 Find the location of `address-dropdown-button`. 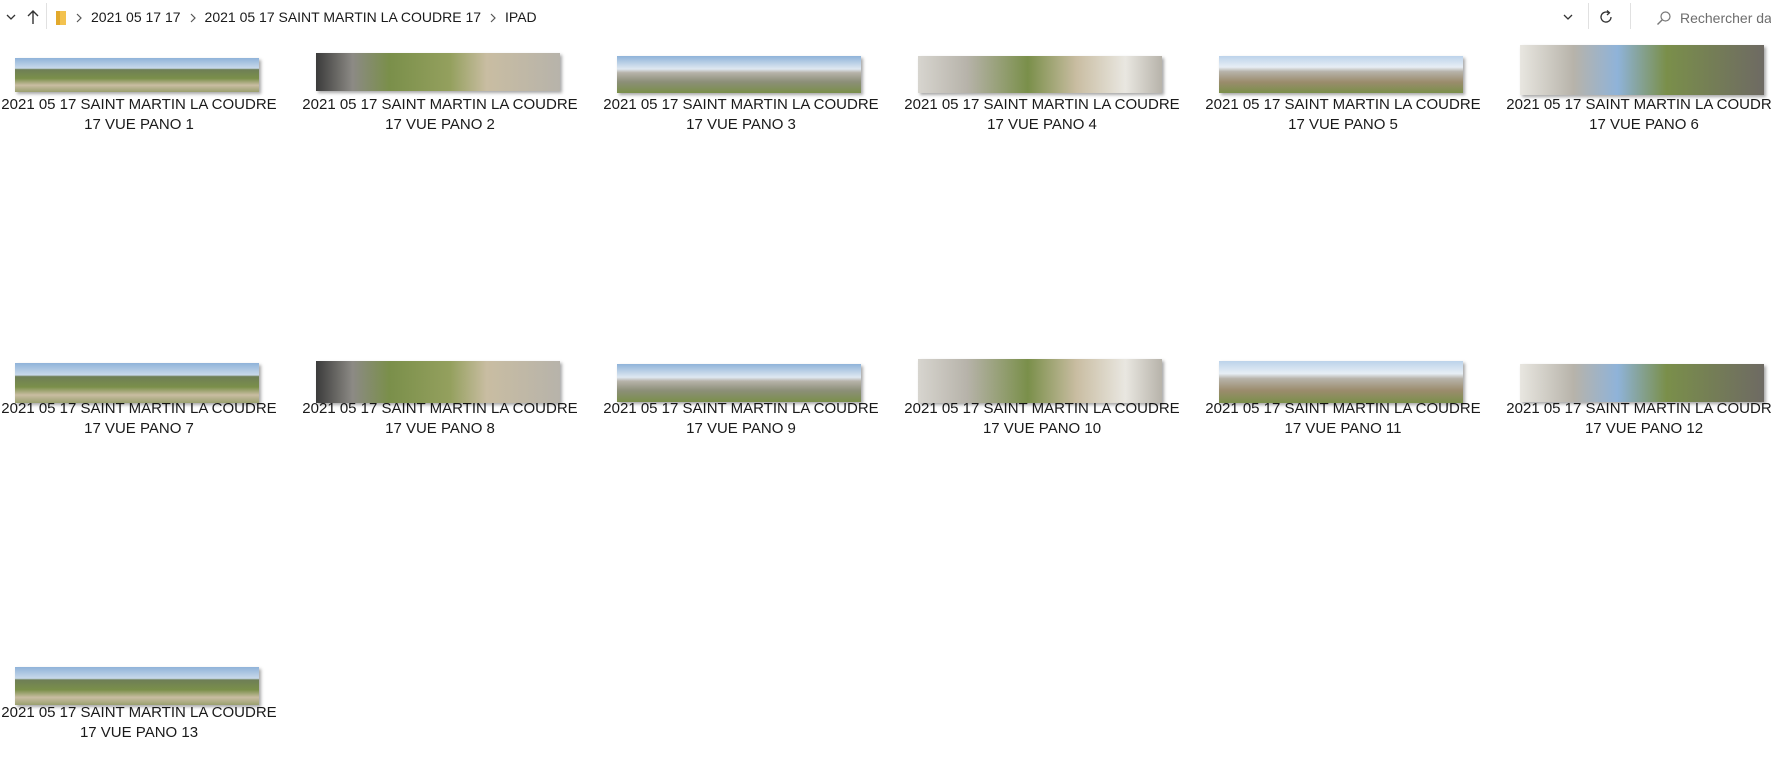

address-dropdown-button is located at coordinates (1568, 17).